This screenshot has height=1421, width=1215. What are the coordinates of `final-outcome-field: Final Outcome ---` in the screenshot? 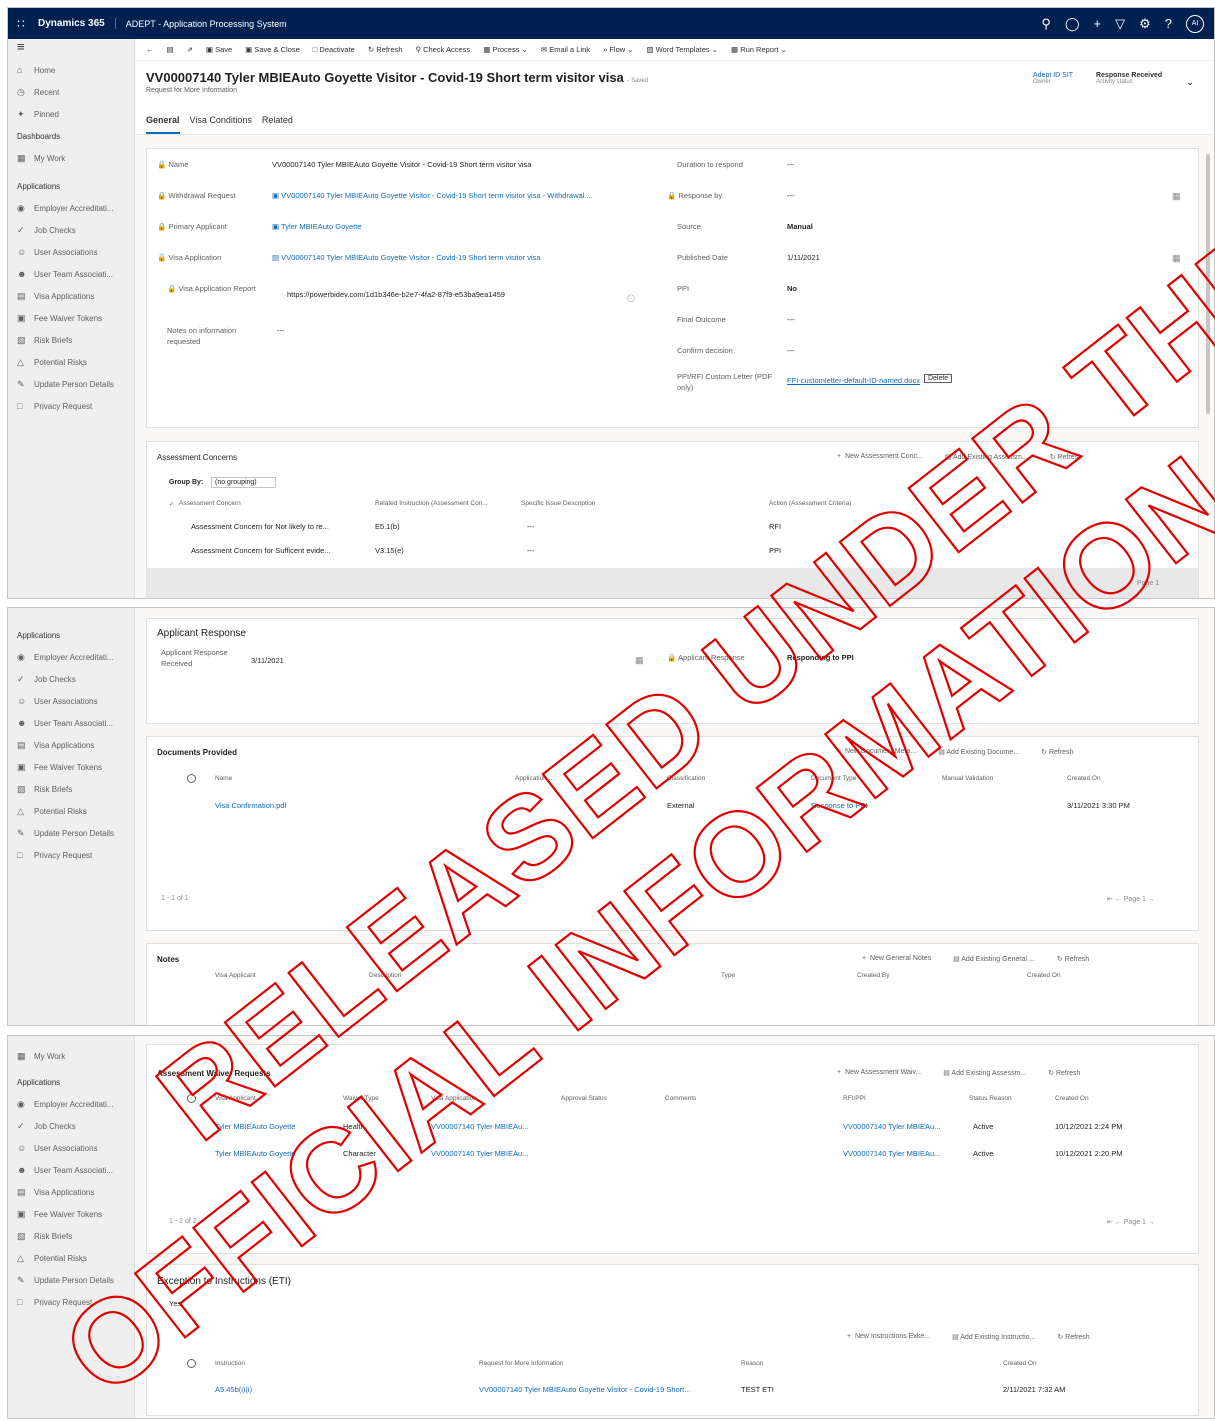 It's located at (736, 324).